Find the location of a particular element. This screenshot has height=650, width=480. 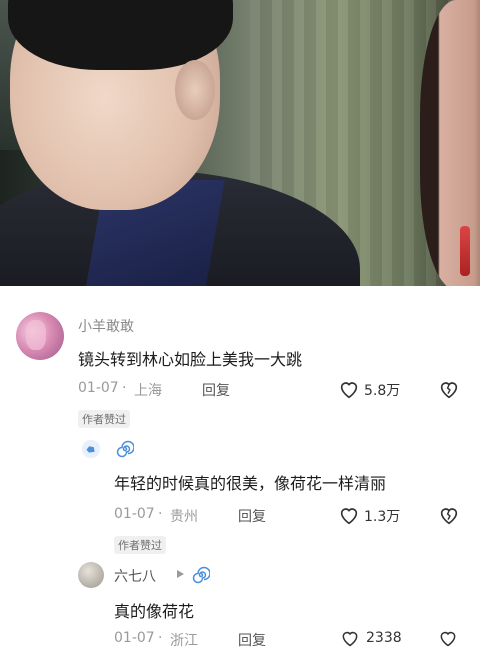

comment-username: 六七八 is located at coordinates (135, 576).